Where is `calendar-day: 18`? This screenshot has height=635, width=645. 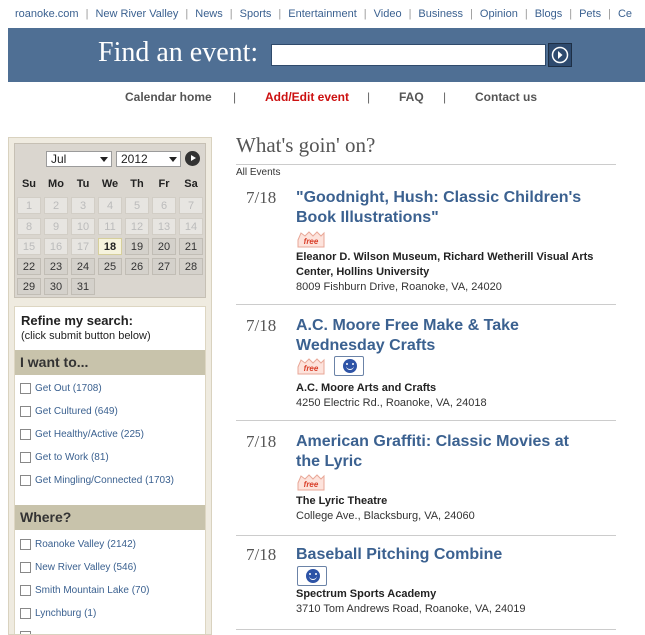
calendar-day: 18 is located at coordinates (110, 246).